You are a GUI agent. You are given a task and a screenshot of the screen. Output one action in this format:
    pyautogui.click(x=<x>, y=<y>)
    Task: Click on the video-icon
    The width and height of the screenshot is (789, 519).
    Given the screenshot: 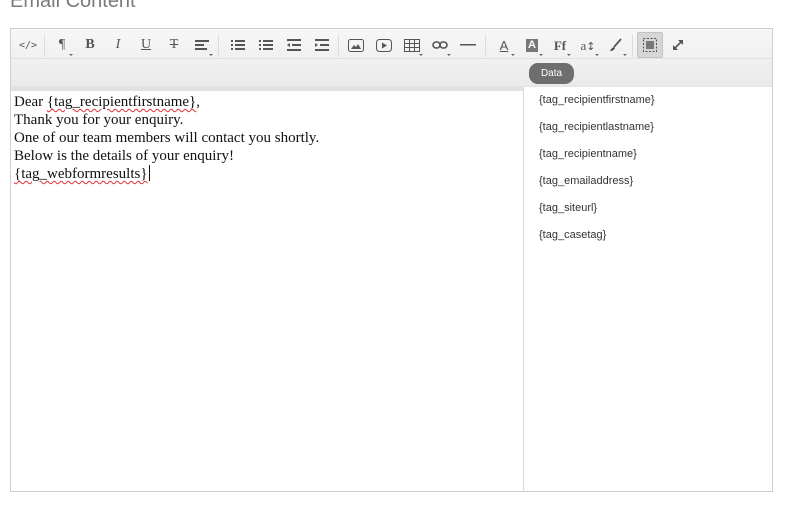 What is the action you would take?
    pyautogui.click(x=384, y=45)
    